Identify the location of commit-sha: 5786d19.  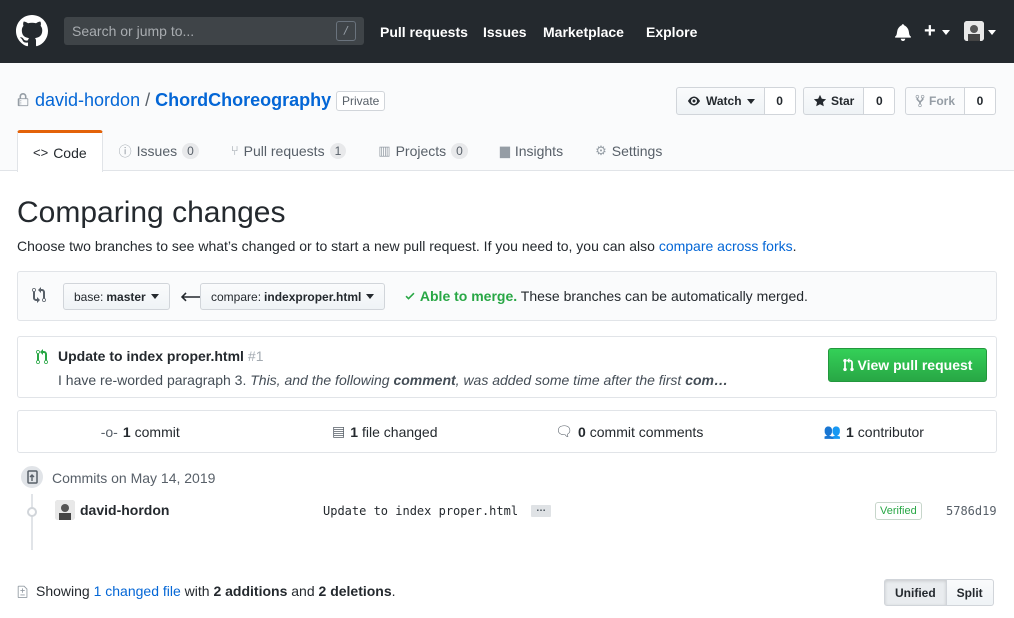
(971, 511).